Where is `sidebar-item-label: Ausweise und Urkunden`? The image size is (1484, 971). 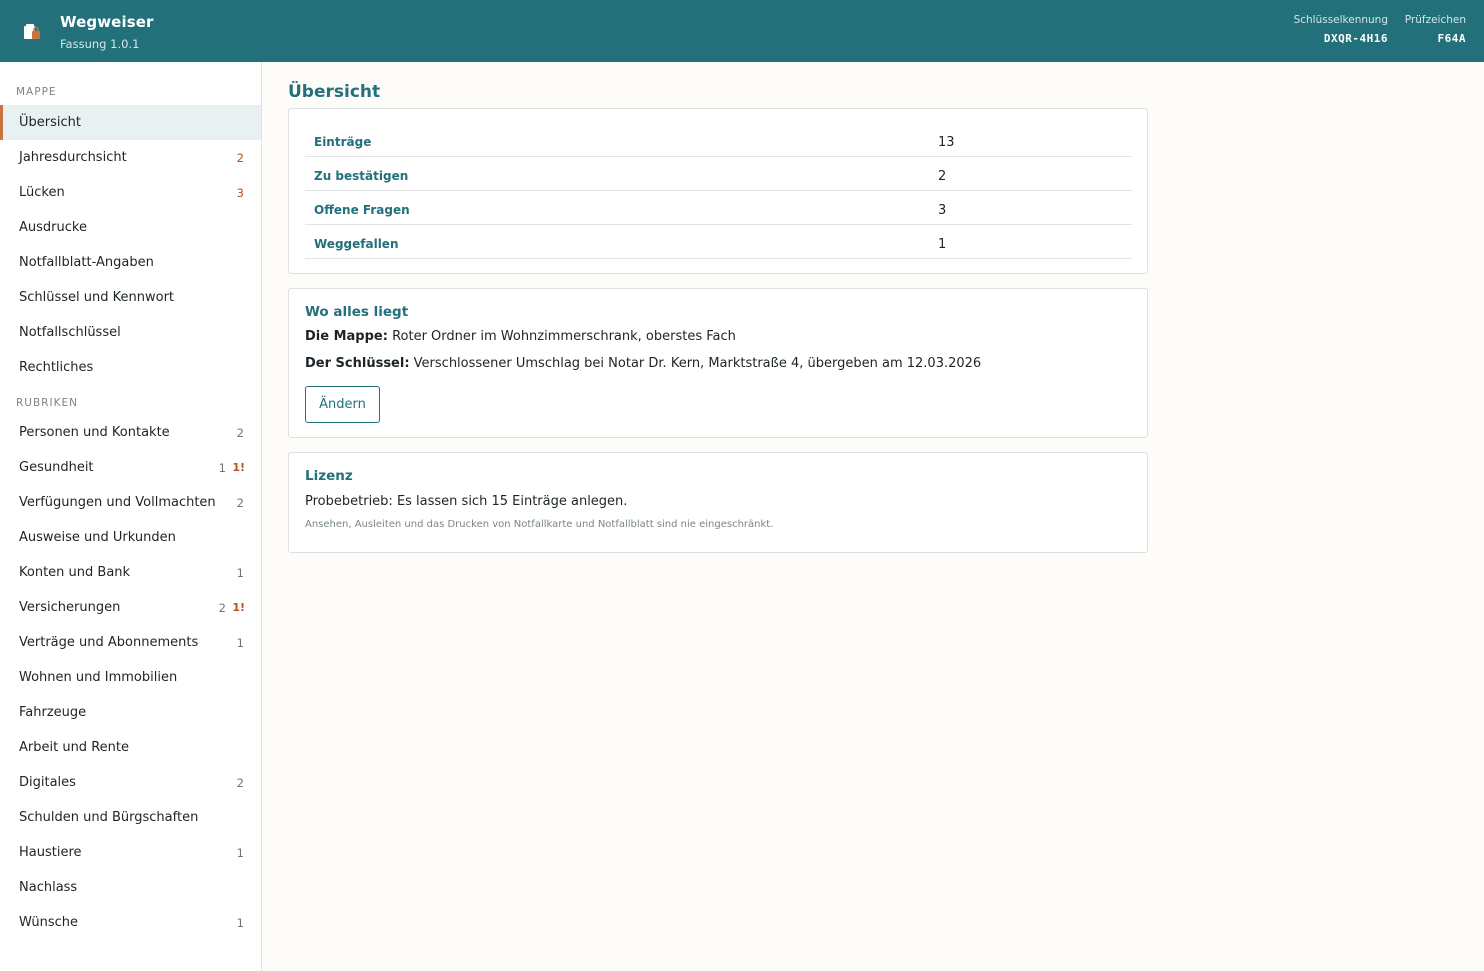 sidebar-item-label: Ausweise und Urkunden is located at coordinates (97, 537).